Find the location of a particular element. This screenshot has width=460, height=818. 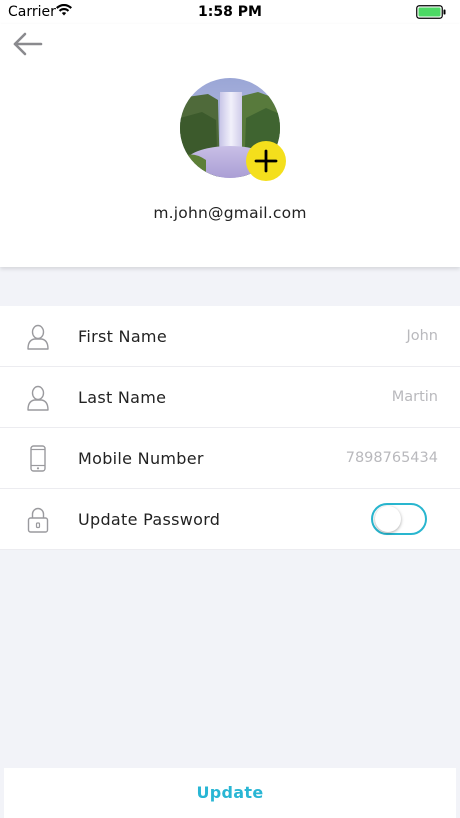

mobile-number-row: Mobile Number 7898765434 is located at coordinates (230, 458).